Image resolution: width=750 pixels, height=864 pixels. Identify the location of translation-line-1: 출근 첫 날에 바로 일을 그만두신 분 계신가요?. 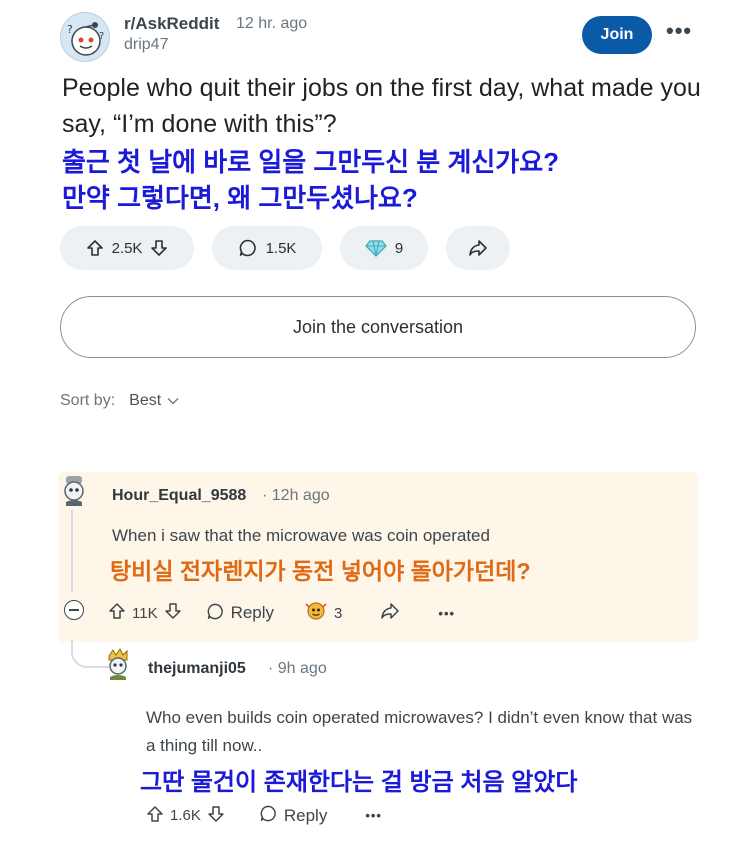
(311, 162).